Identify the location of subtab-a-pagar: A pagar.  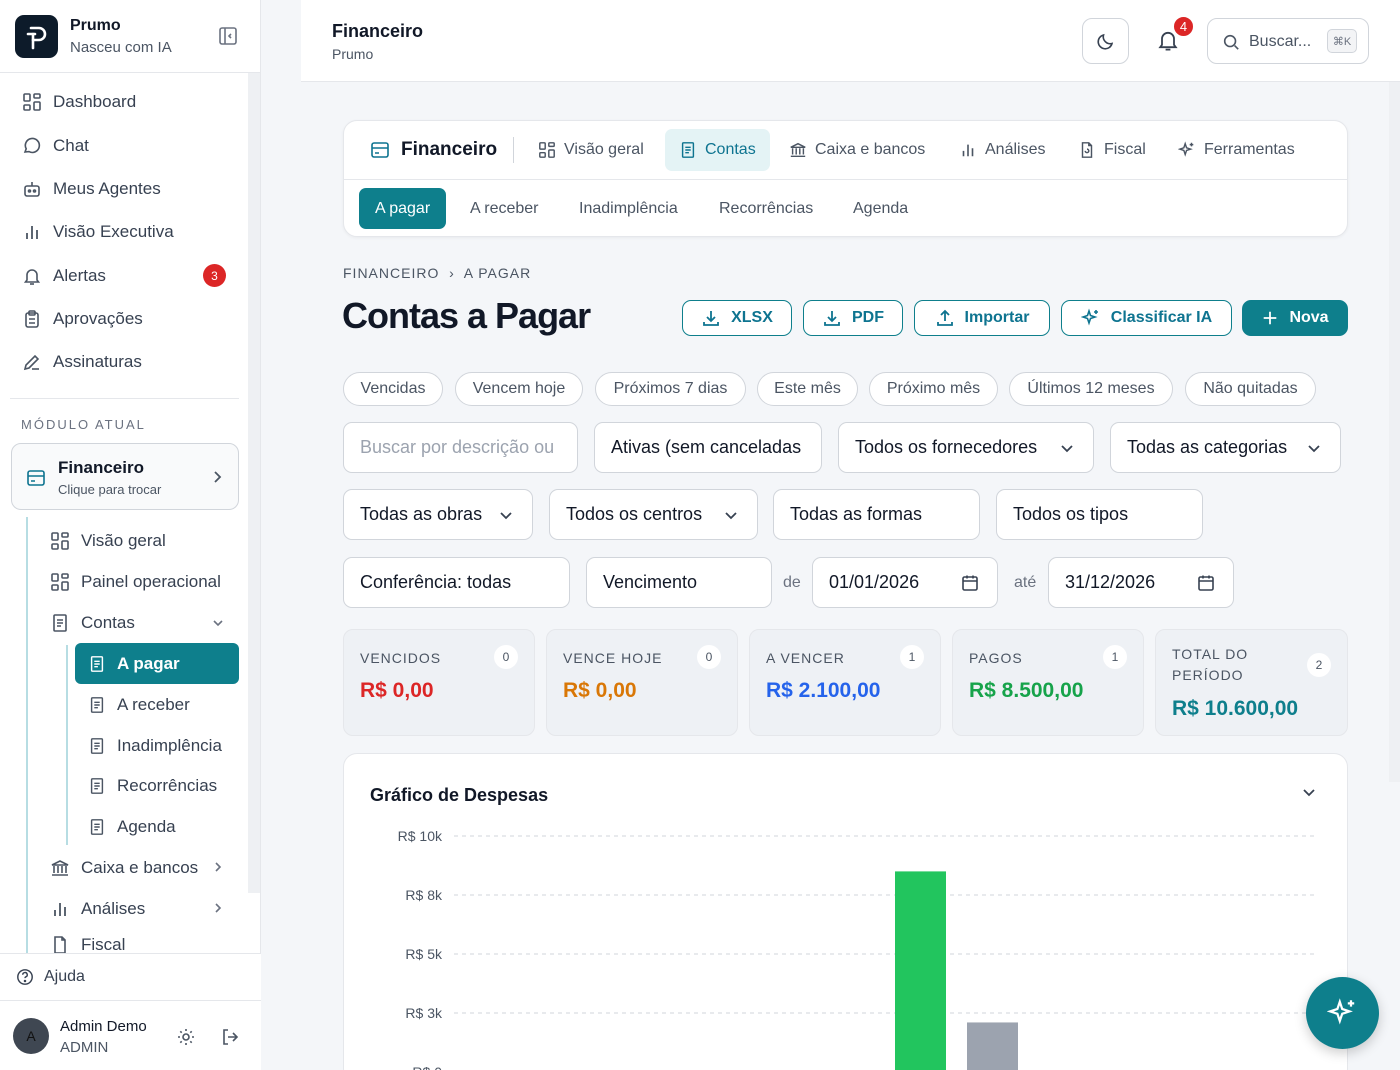
(403, 208).